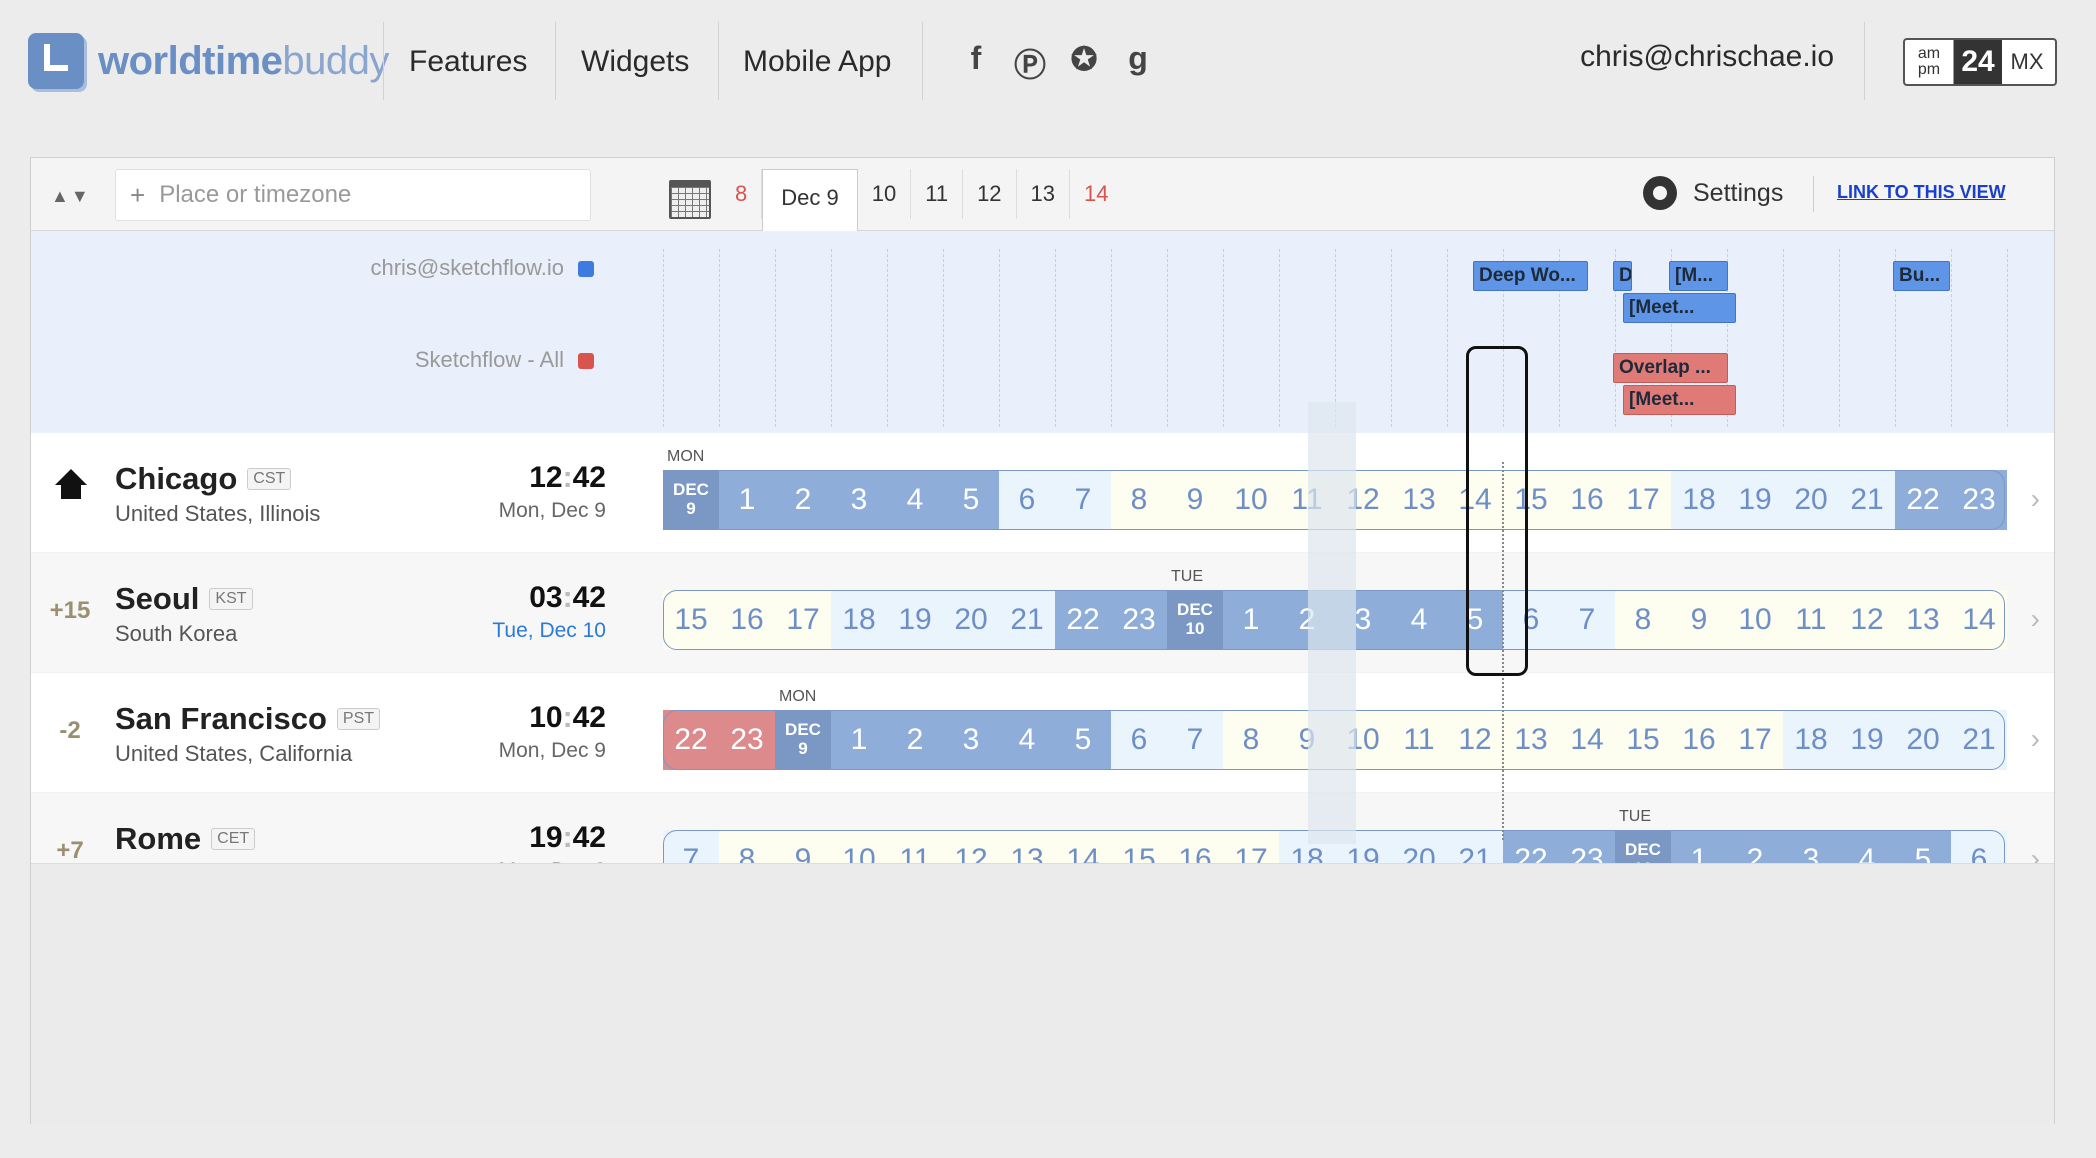 Image resolution: width=2096 pixels, height=1158 pixels. I want to click on calendar-label: Sketchflow - All, so click(504, 360).